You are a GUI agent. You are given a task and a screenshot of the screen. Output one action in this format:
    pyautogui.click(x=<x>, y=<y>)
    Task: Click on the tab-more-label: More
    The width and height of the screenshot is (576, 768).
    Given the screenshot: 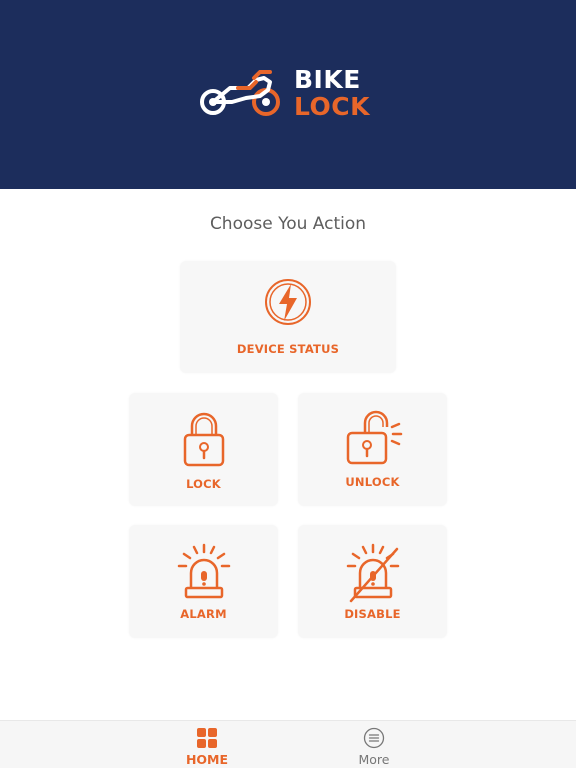 What is the action you would take?
    pyautogui.click(x=374, y=759)
    